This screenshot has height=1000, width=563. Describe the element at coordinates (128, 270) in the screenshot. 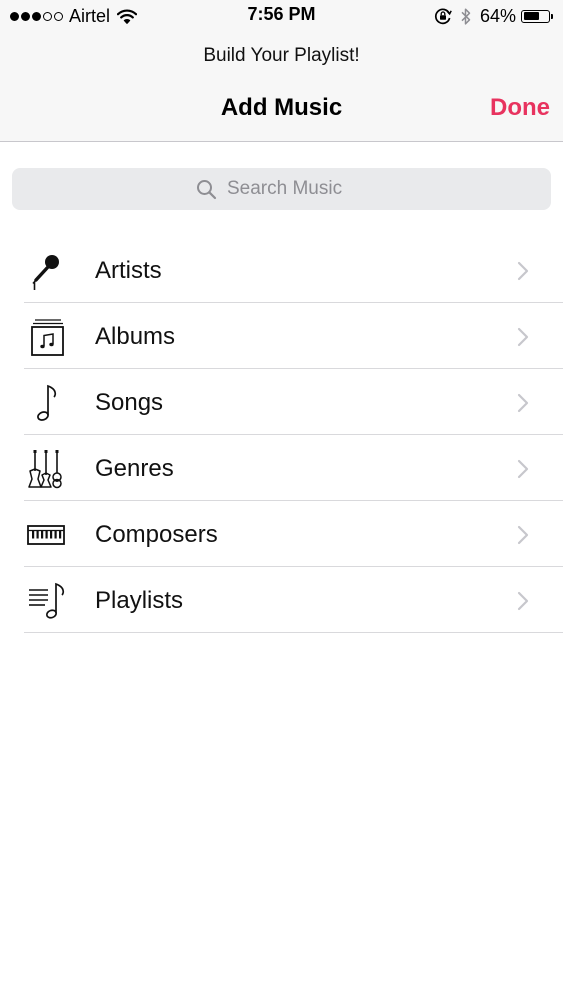

I see `category-label: Artists` at that location.